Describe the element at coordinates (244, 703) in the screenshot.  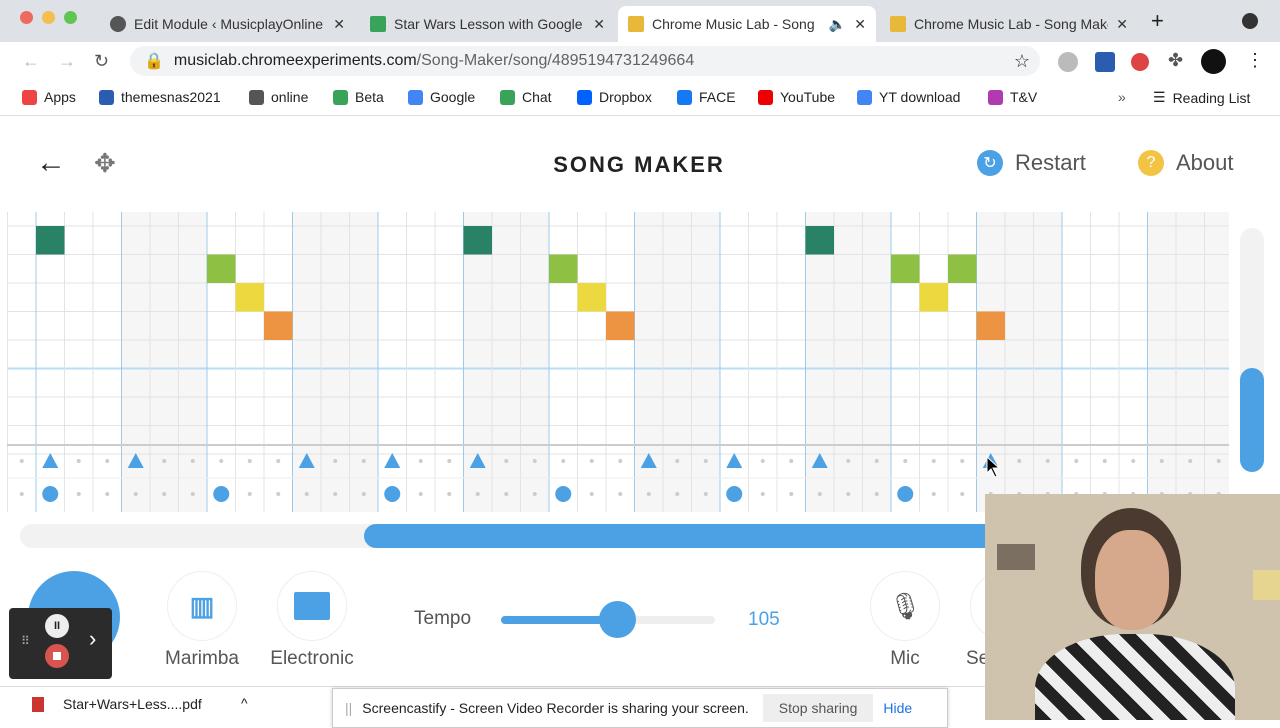
I see `chevron-up-icon: ^` at that location.